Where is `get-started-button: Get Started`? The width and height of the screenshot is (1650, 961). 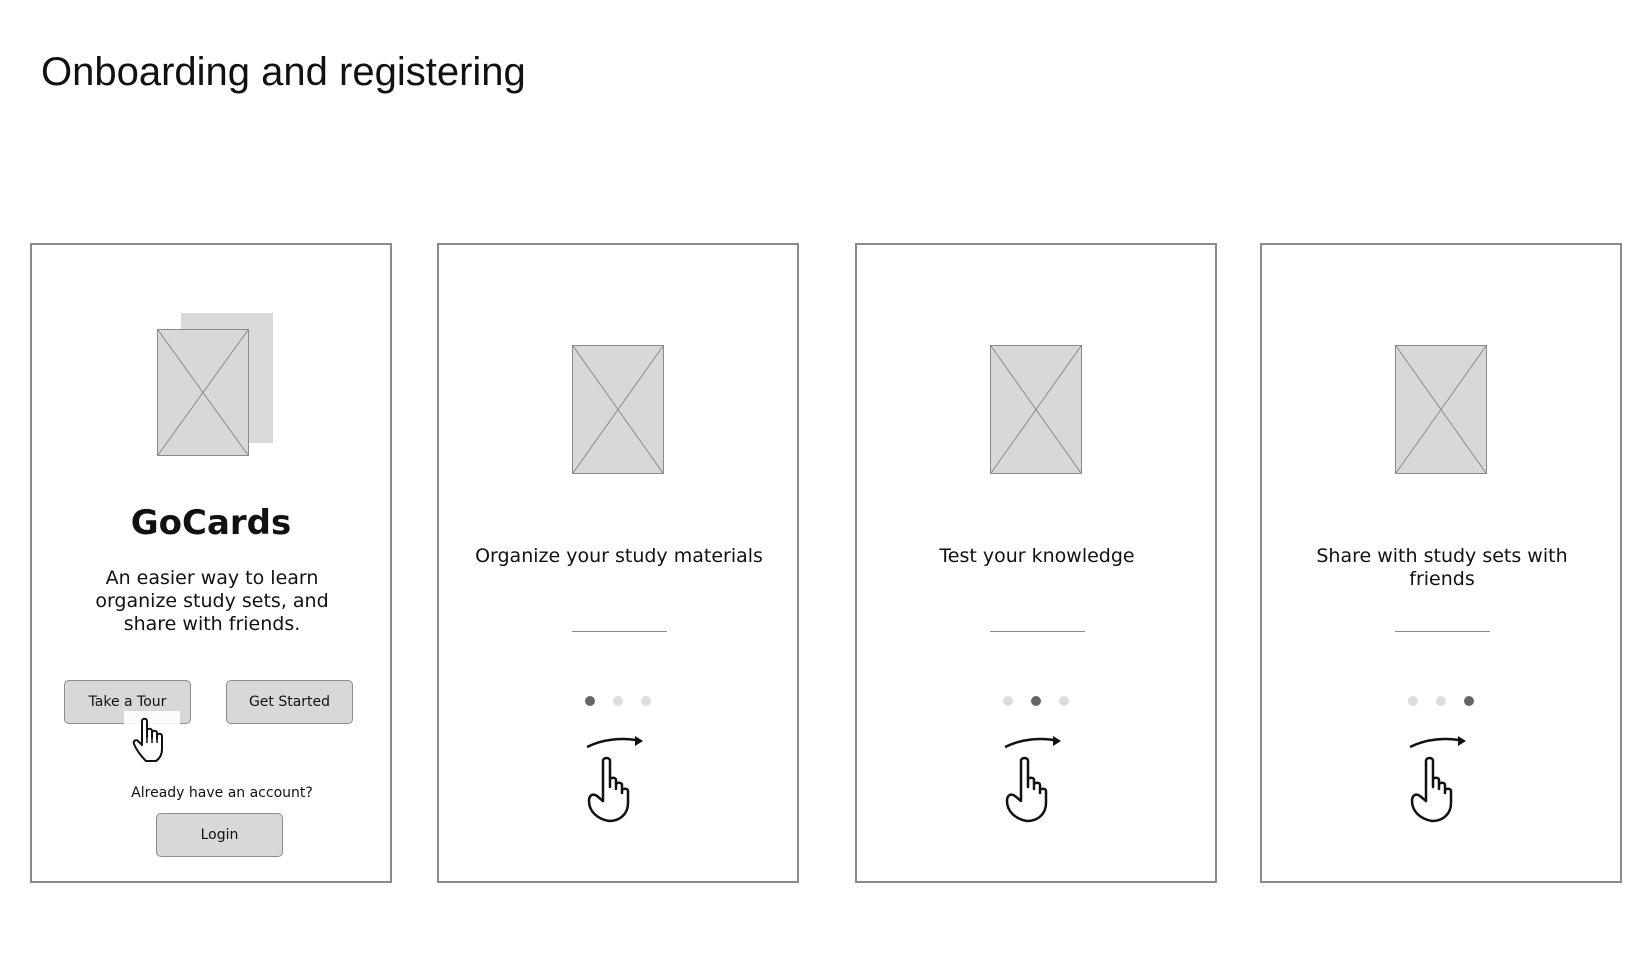 get-started-button: Get Started is located at coordinates (289, 702).